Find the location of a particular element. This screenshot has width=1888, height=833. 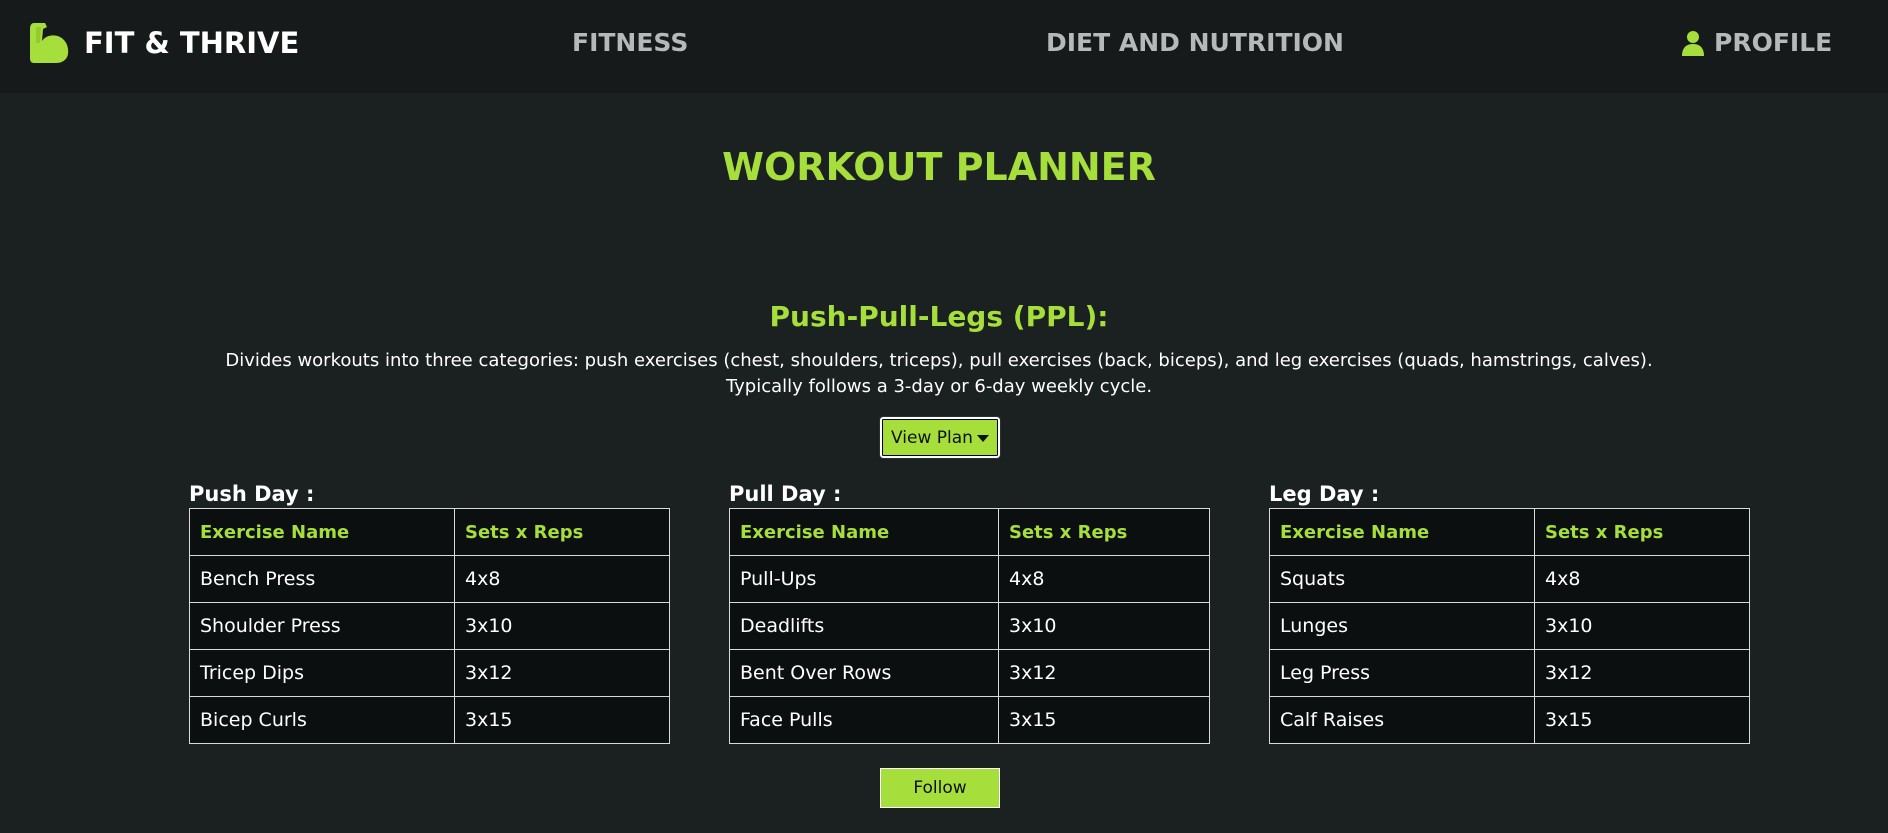

brand-name: FIT & THRIVE is located at coordinates (192, 43).